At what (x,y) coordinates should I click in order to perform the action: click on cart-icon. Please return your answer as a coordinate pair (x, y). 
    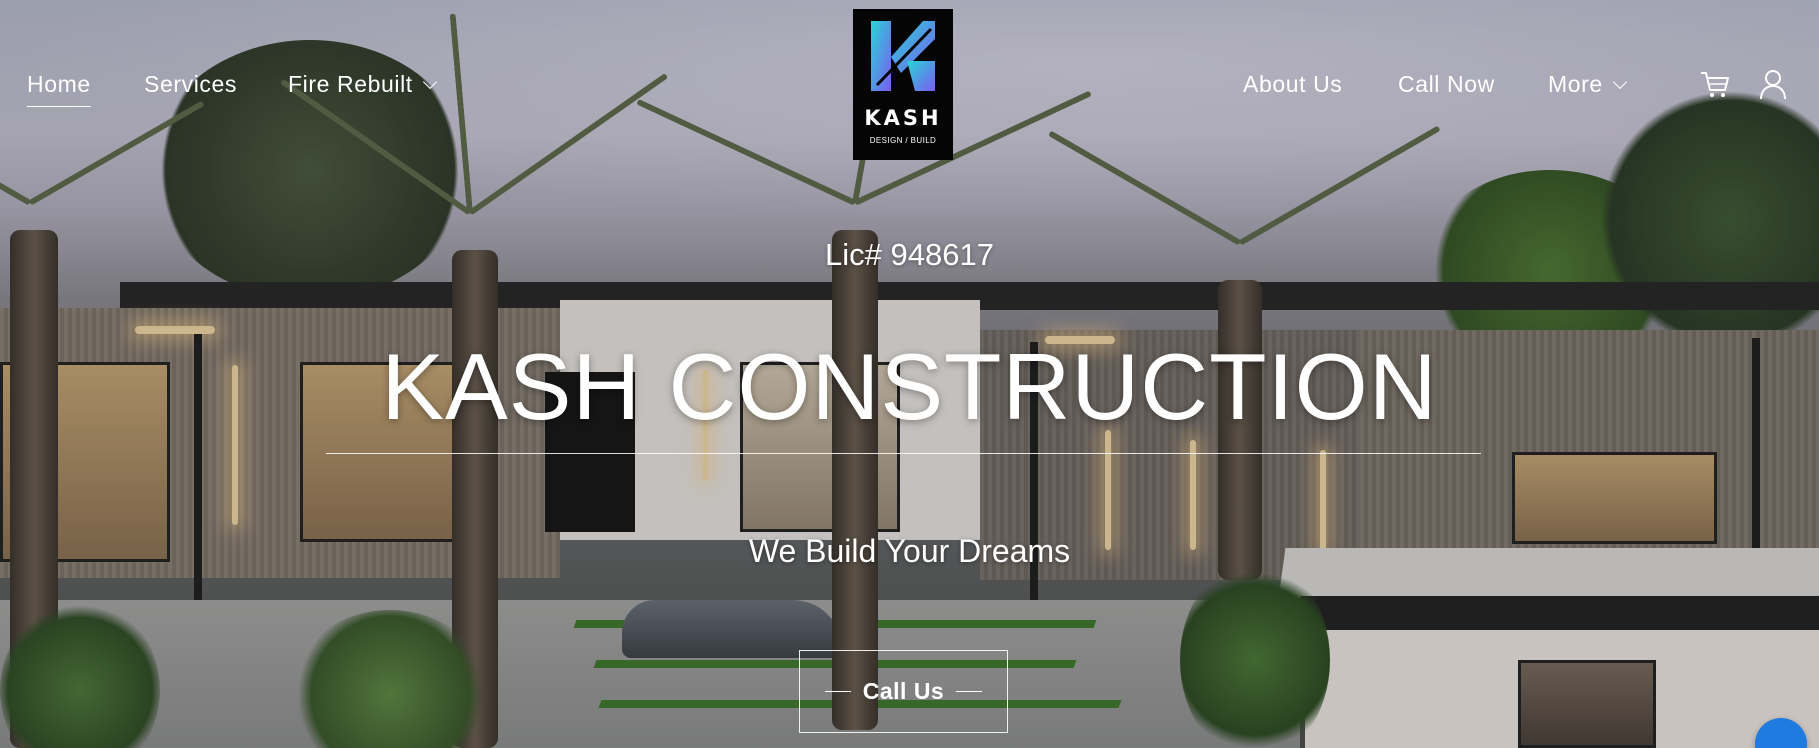
    Looking at the image, I should click on (1715, 84).